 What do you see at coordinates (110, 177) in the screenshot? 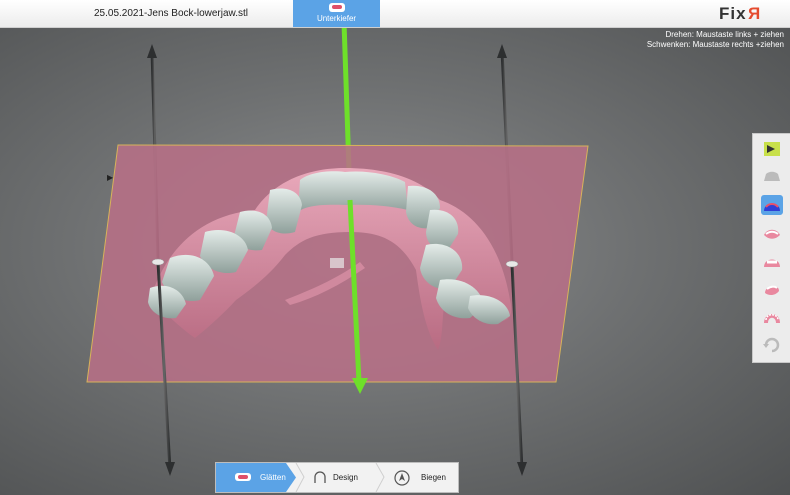
I see `mouse-cursor-icon: ▶` at bounding box center [110, 177].